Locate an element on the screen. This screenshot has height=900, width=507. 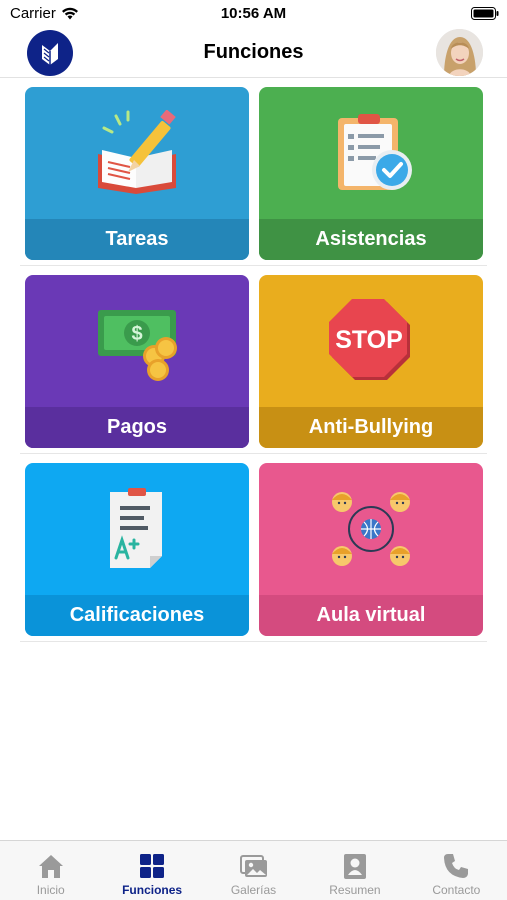
tile-anti-bullying: STOP Anti-Bullying is located at coordinates (371, 361).